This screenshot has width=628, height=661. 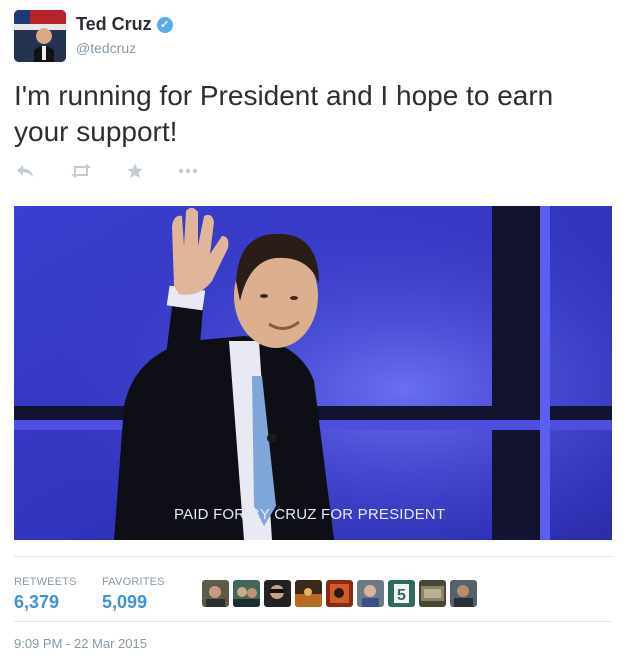 I want to click on profile-photo-icon, so click(x=40, y=36).